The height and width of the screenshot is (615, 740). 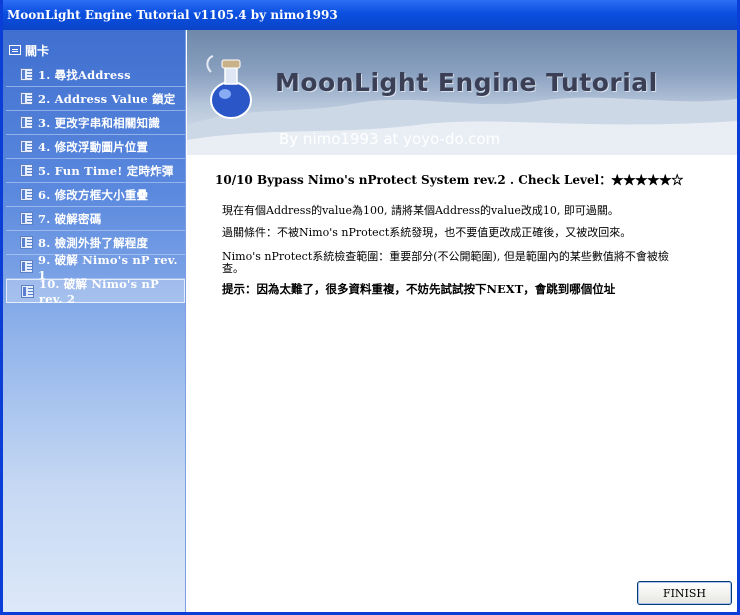 I want to click on banner-credit: By nimo1993 at yoyo-do.com, so click(x=390, y=139).